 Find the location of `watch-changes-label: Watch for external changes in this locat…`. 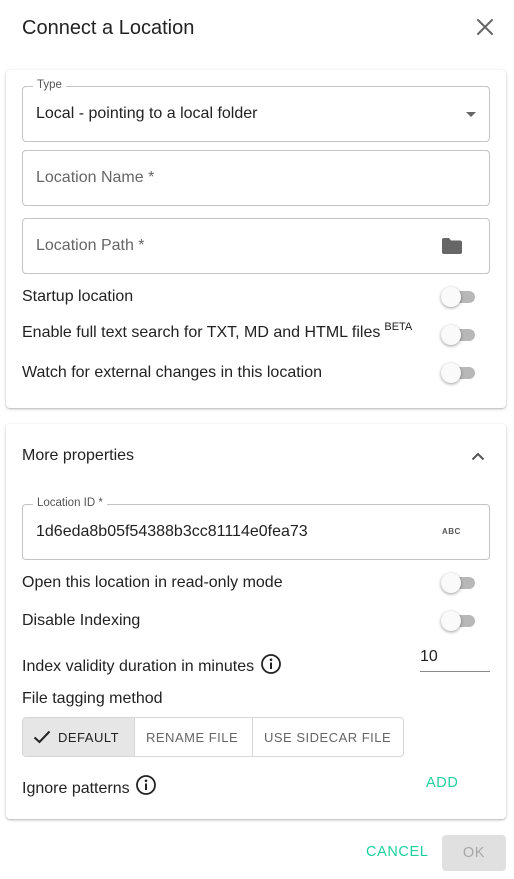

watch-changes-label: Watch for external changes in this locat… is located at coordinates (172, 372).